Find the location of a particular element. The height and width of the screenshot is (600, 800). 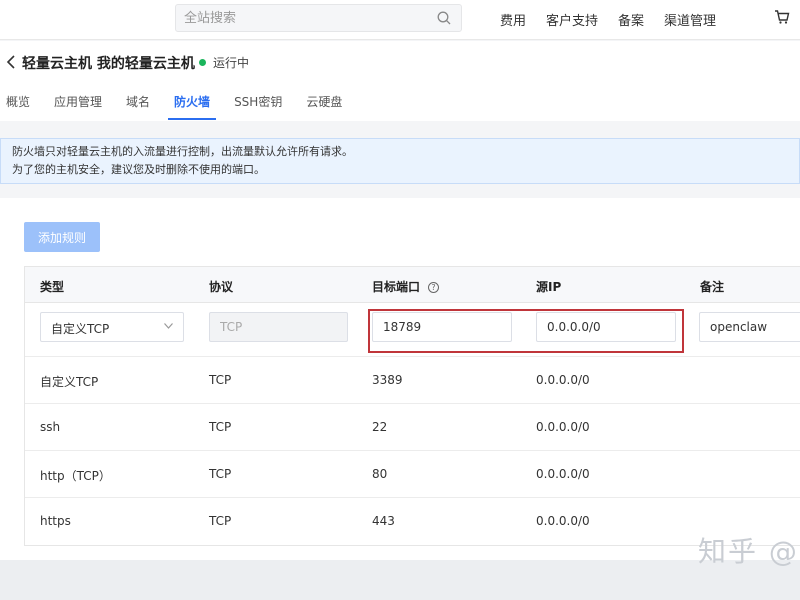

page-footer-area is located at coordinates (400, 580).